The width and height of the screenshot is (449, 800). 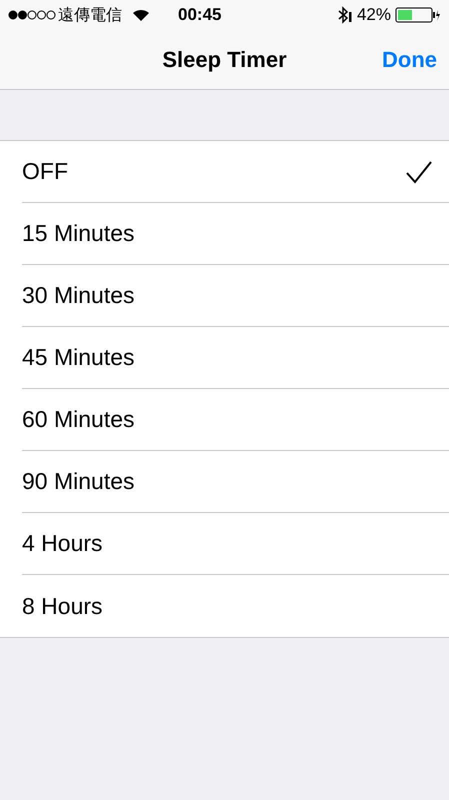 I want to click on timer-option: 15 Minutes, so click(x=235, y=234).